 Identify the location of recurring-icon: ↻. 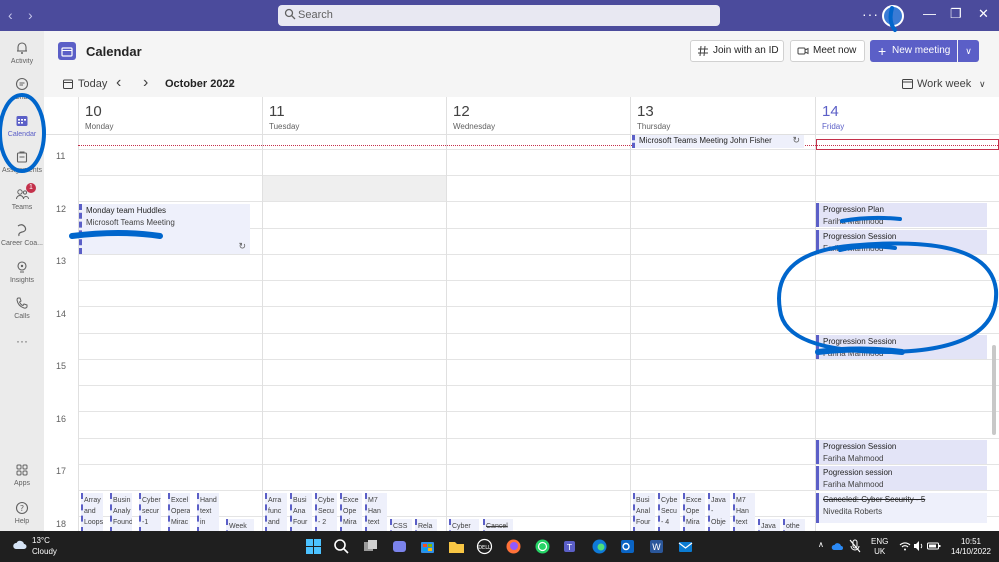
(796, 140).